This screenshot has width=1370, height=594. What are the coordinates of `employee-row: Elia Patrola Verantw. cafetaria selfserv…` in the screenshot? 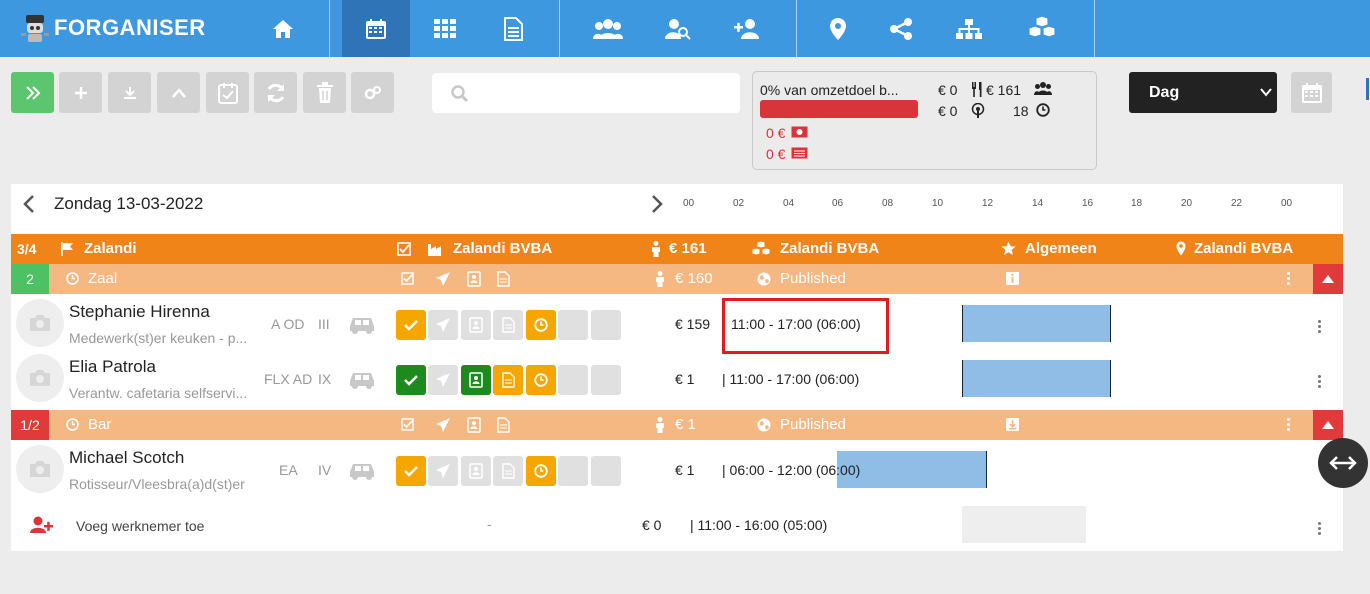 It's located at (677, 378).